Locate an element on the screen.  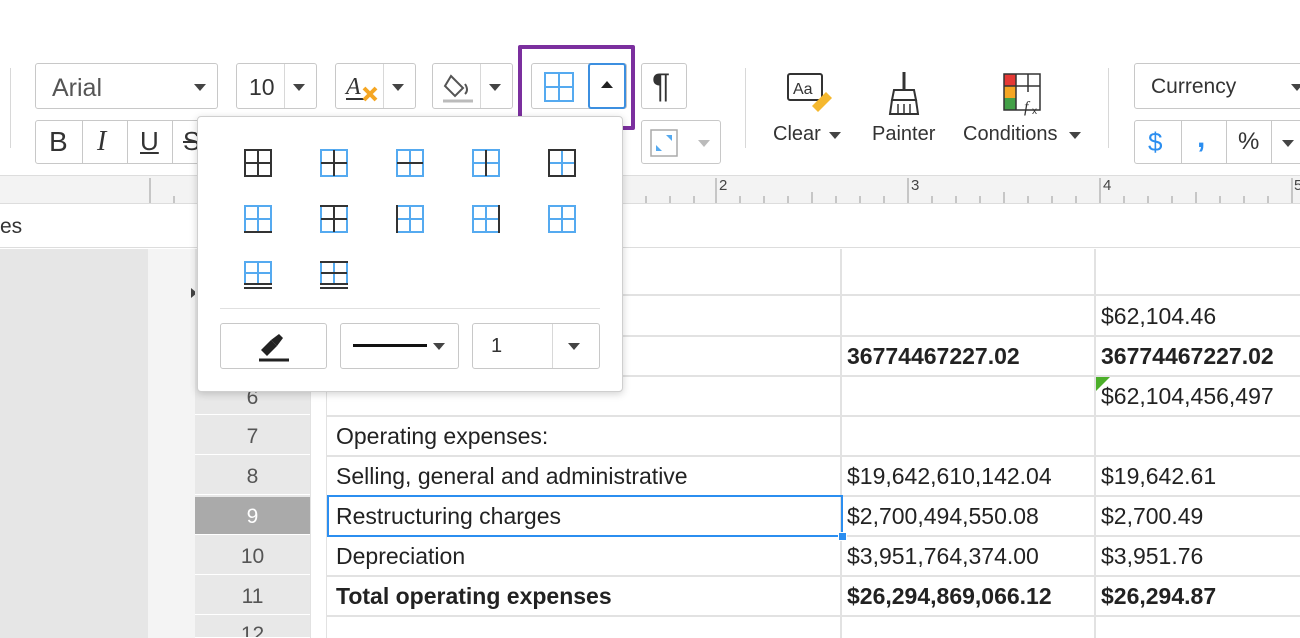
border-color-button is located at coordinates (273, 346).